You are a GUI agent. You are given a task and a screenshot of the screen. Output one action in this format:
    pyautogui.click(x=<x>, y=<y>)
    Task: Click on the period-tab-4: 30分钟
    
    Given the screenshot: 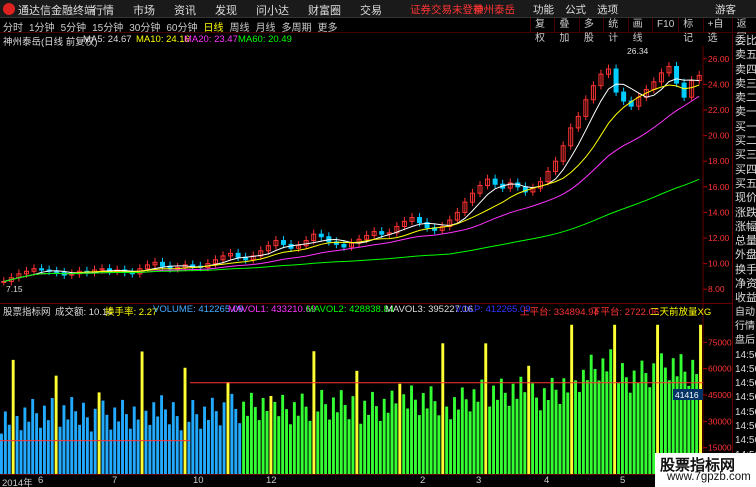 What is the action you would take?
    pyautogui.click(x=144, y=26)
    